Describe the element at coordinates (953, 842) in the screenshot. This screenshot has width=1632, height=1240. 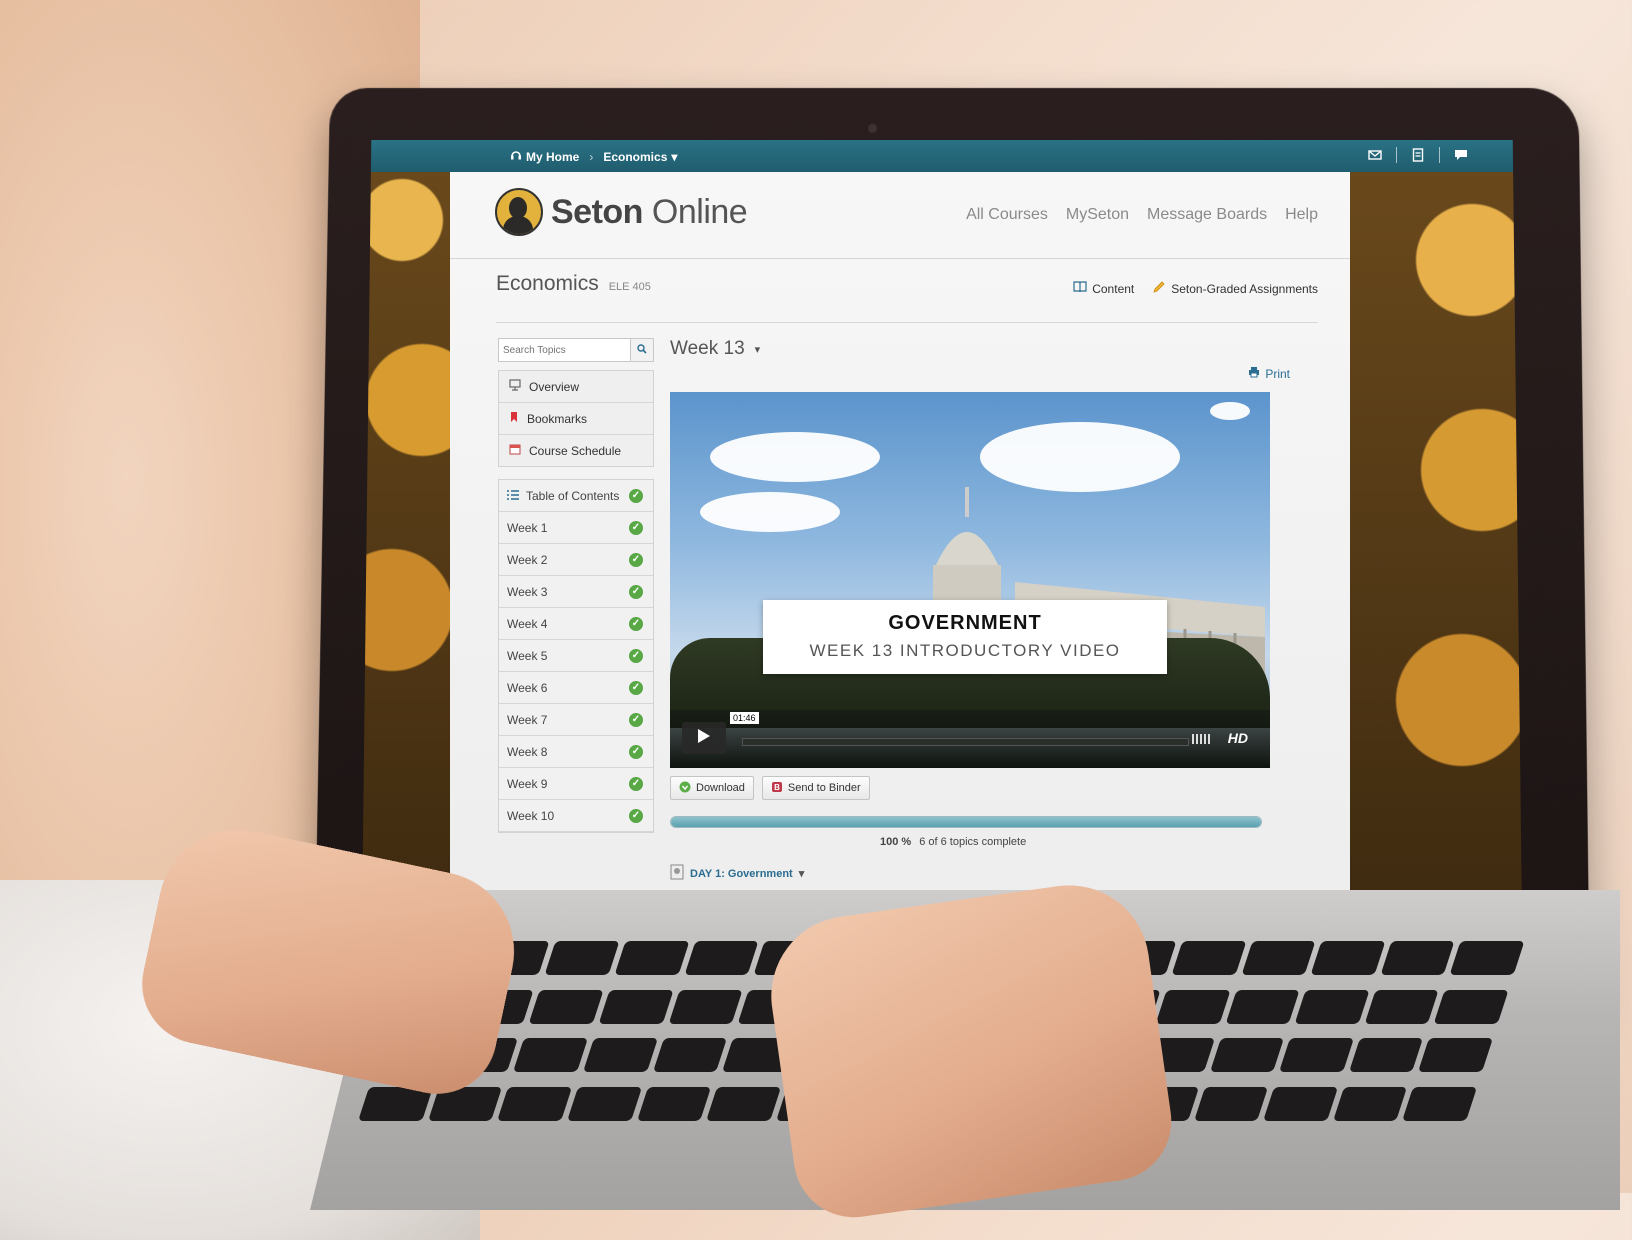
I see `progress-text: 100 % 6 of 6 topics complete` at that location.